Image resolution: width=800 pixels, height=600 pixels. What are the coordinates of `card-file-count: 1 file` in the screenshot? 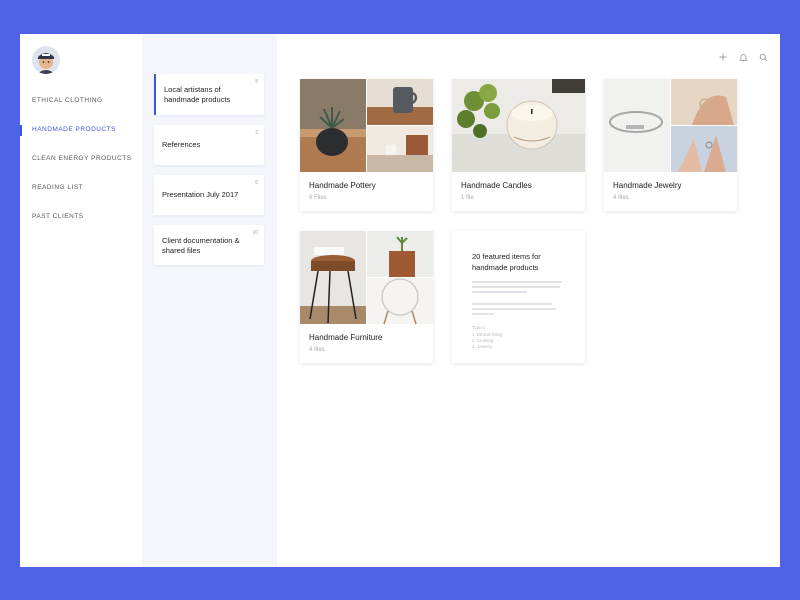 It's located at (467, 198).